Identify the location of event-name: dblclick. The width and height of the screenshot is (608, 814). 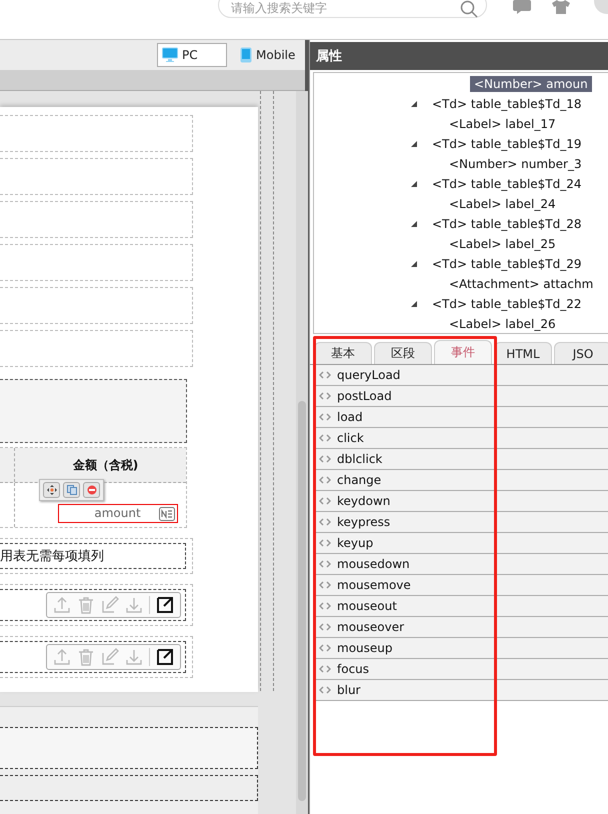
(359, 459).